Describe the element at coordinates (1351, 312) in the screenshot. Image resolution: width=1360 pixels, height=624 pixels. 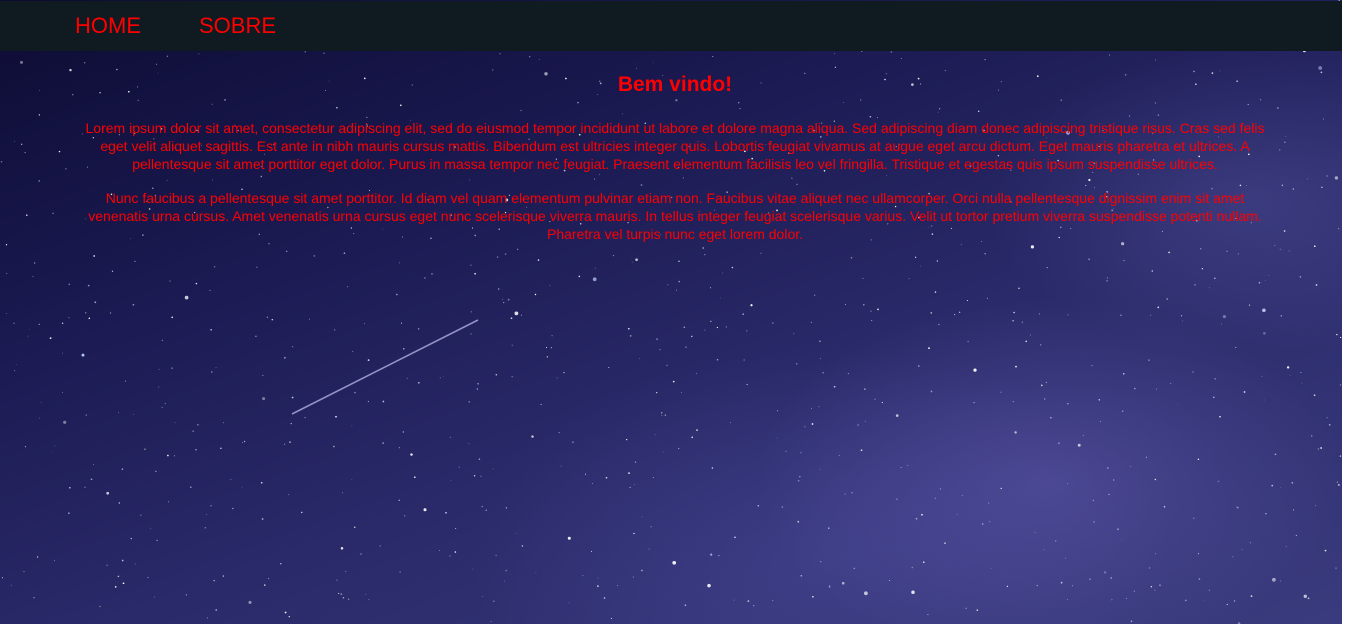
I see `page-right-margin` at that location.